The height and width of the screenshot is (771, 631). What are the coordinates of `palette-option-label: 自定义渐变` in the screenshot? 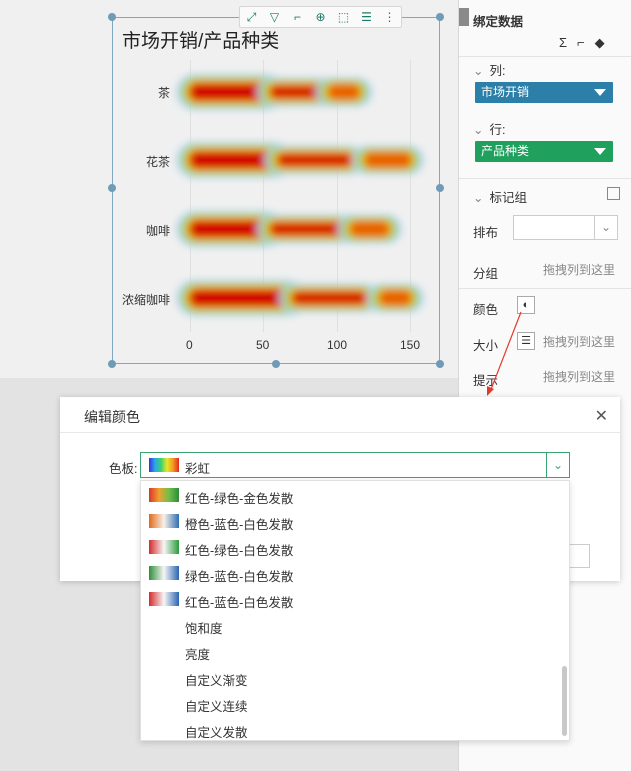 It's located at (216, 681).